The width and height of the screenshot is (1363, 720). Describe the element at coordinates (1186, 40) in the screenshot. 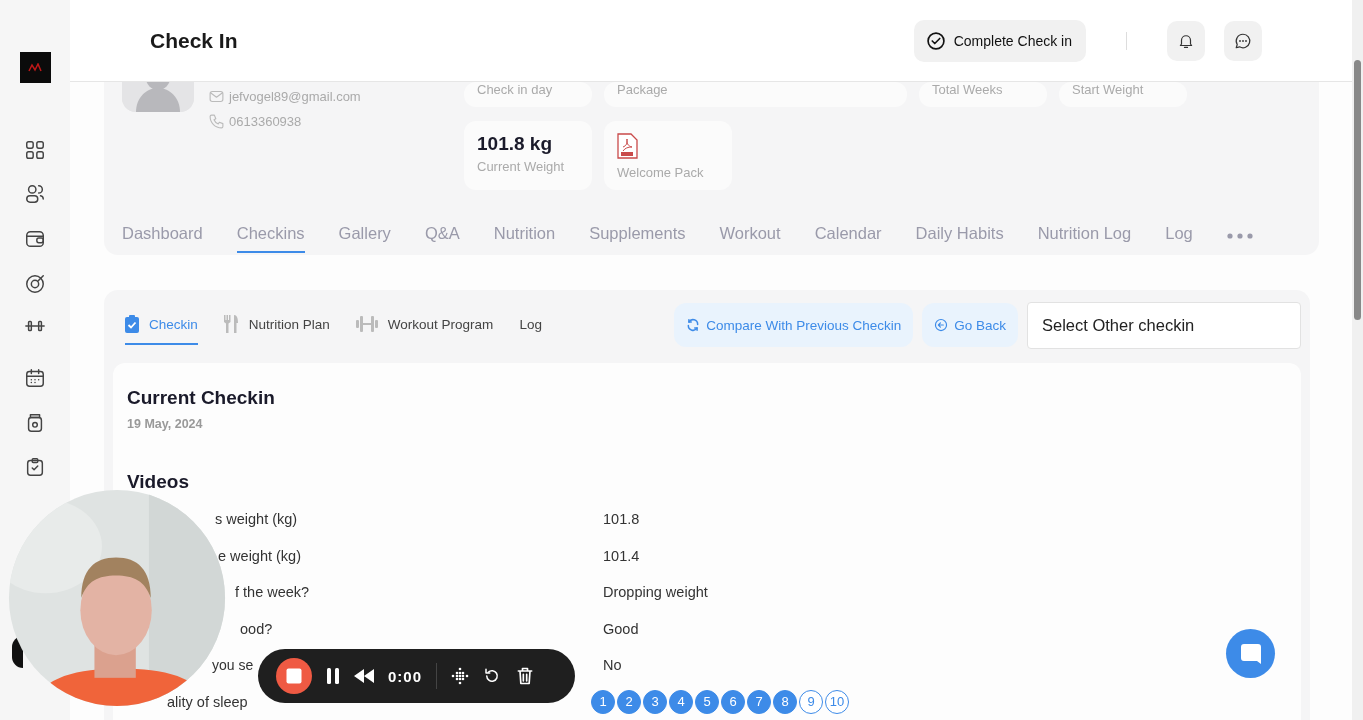

I see `notification-button` at that location.